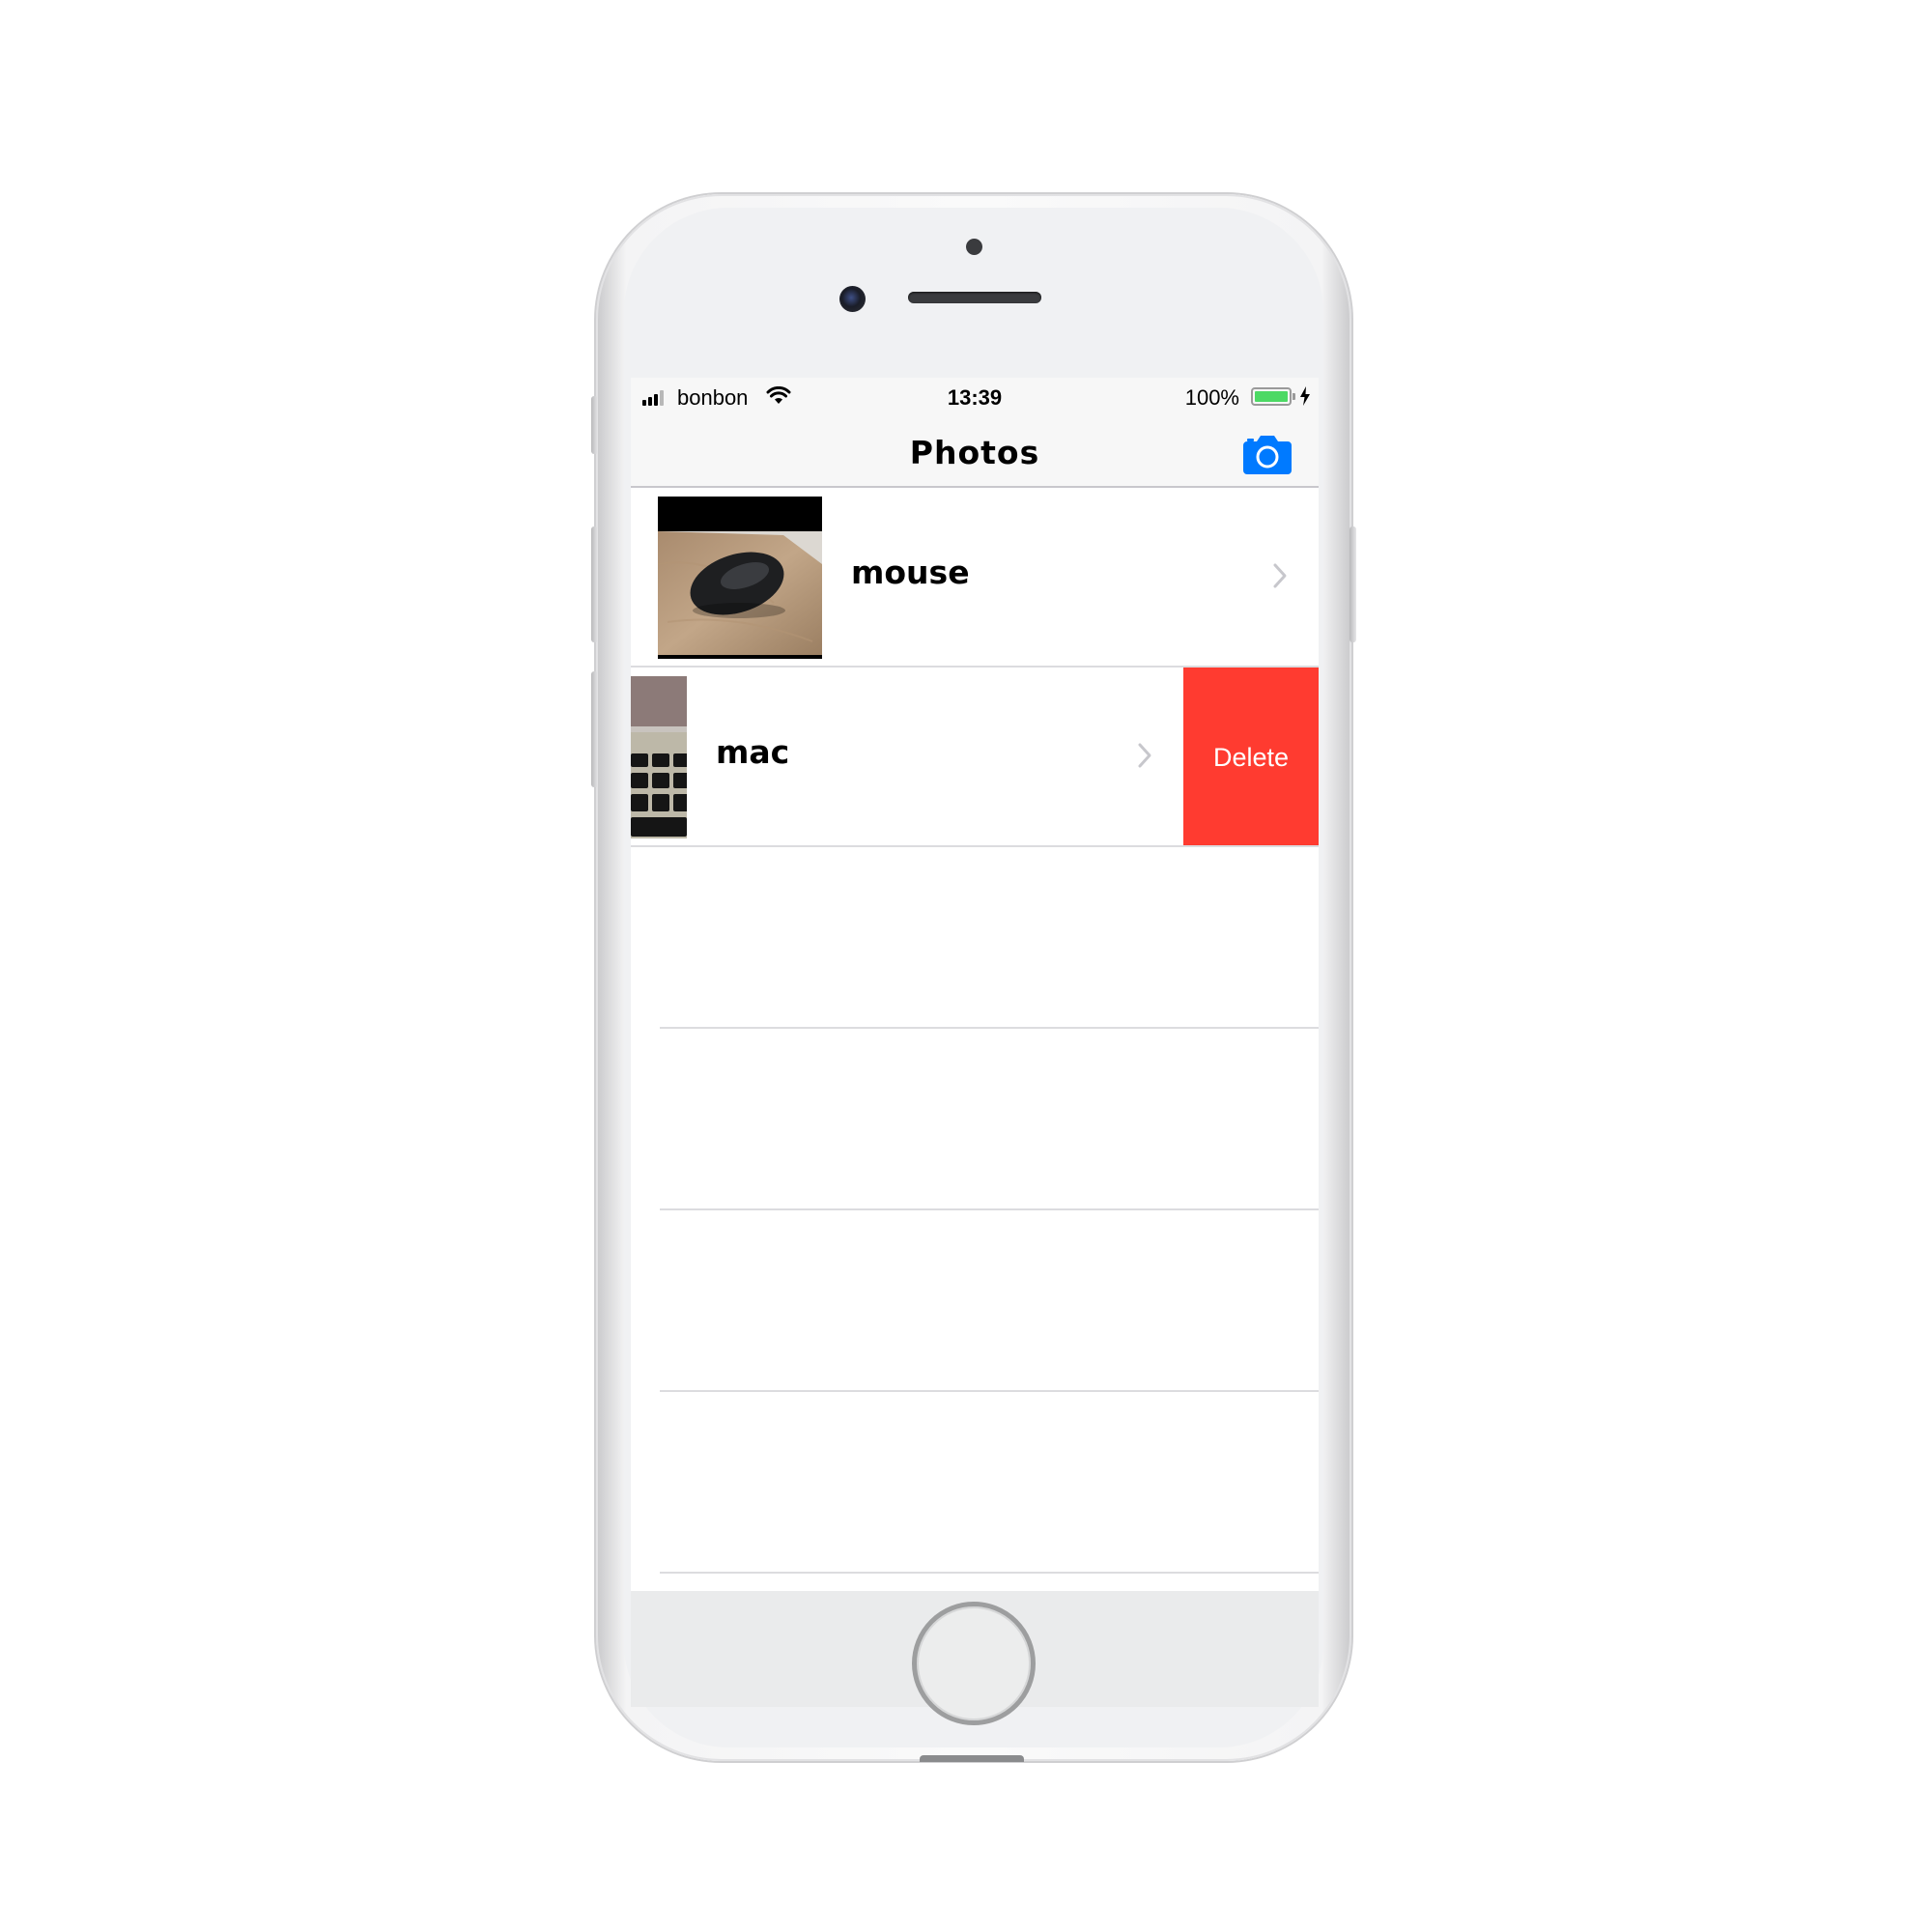 This screenshot has width=1932, height=1932. Describe the element at coordinates (1294, 396) in the screenshot. I see `battery-cap` at that location.